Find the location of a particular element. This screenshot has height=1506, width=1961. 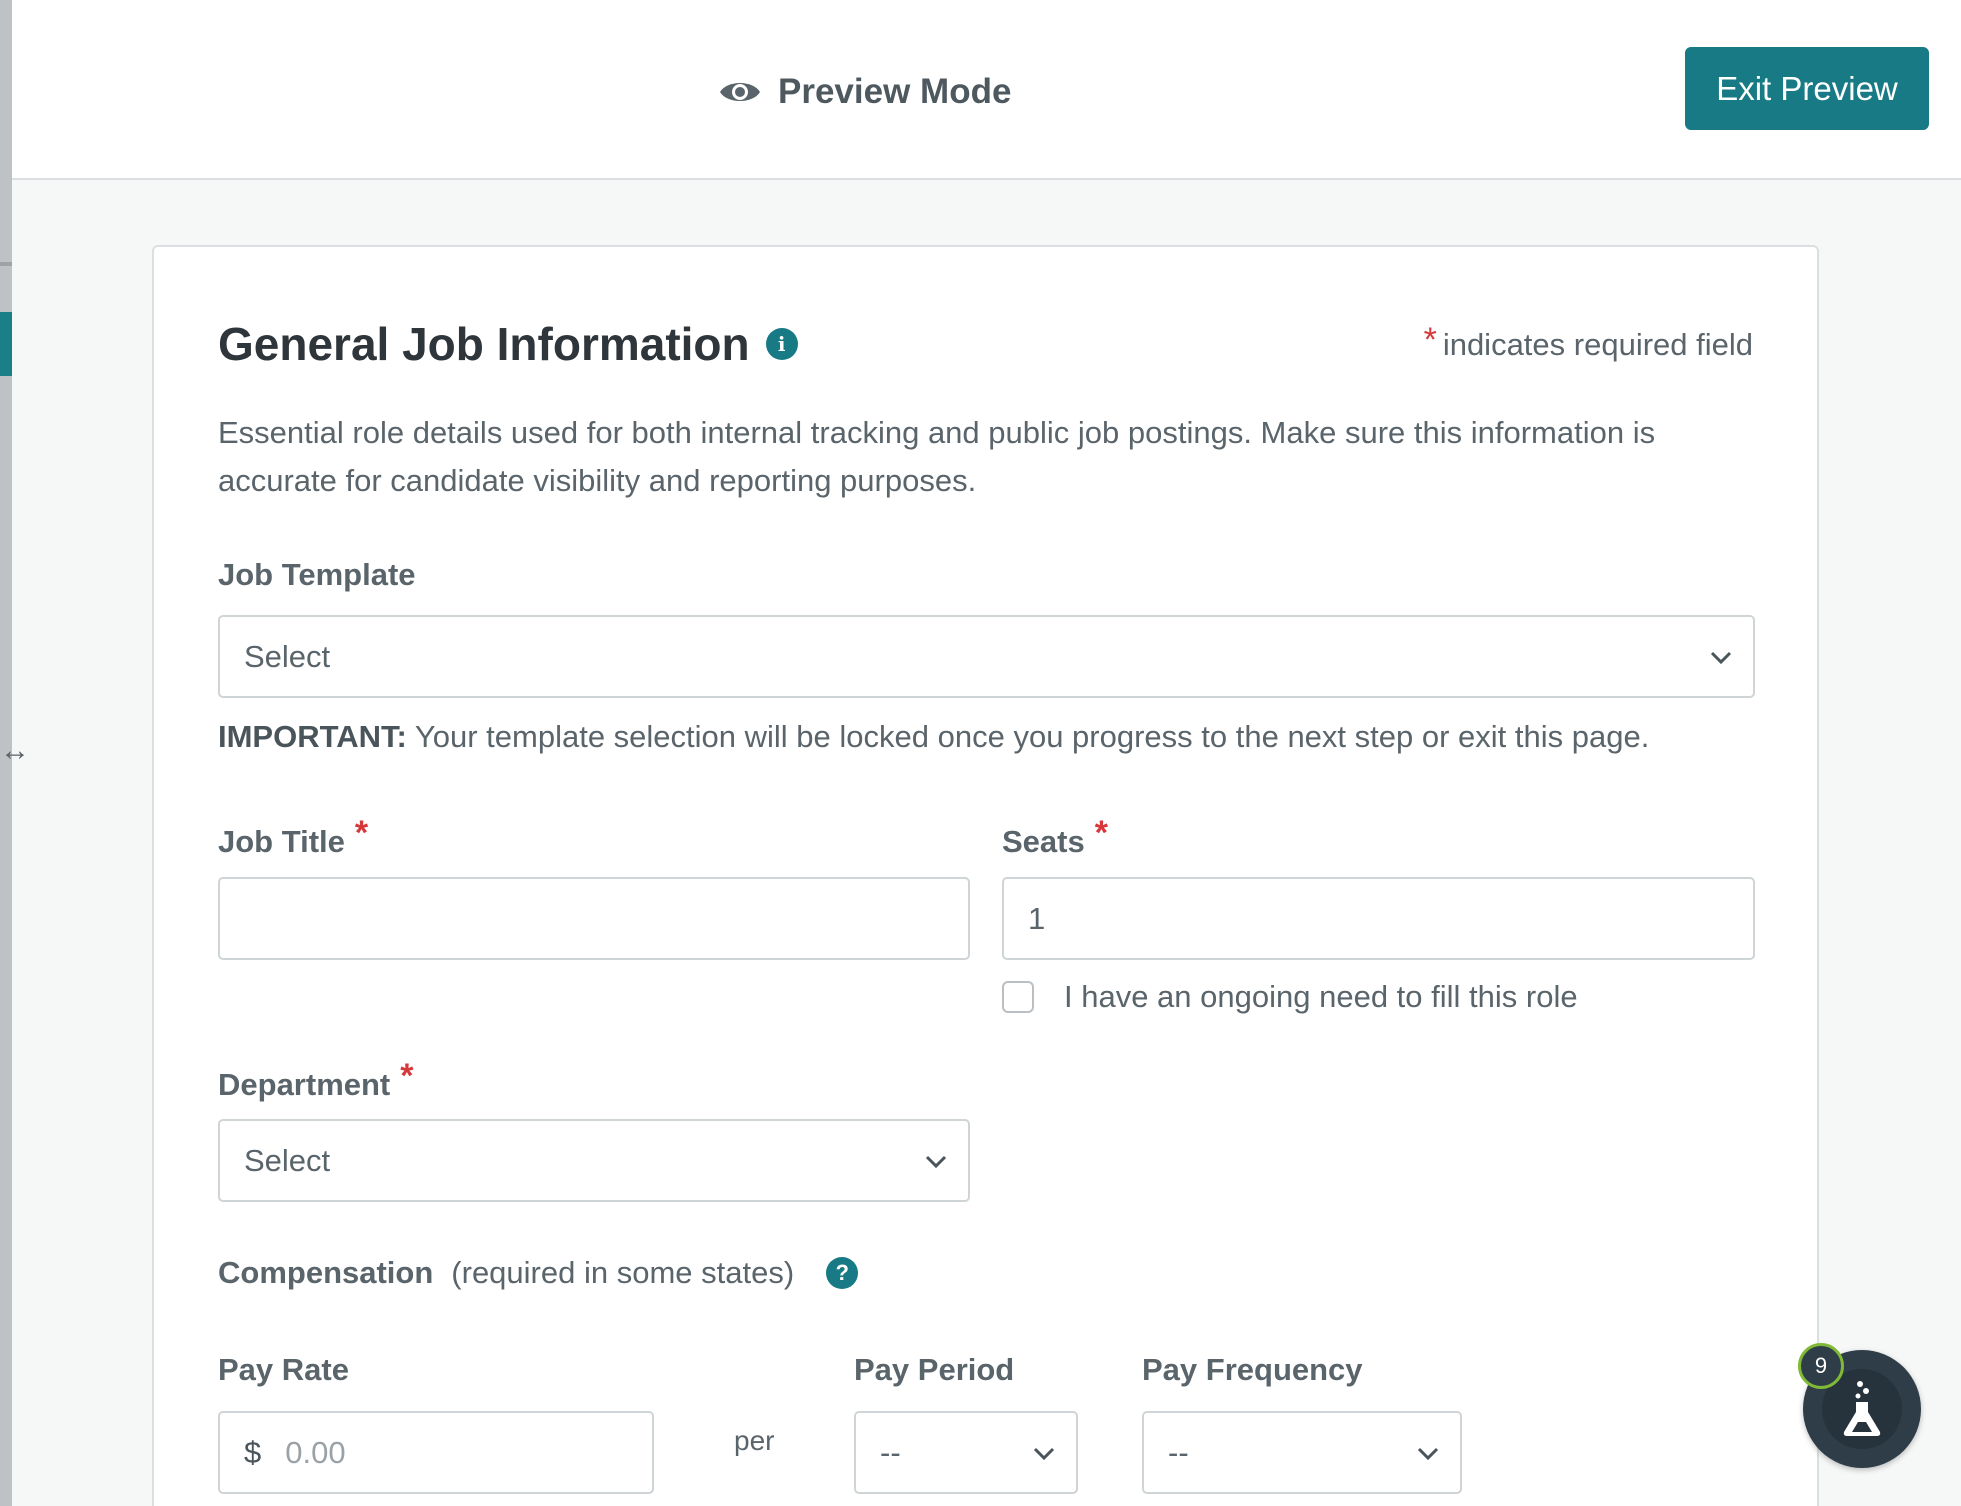

compensation-label: Compensation is located at coordinates (326, 1272).